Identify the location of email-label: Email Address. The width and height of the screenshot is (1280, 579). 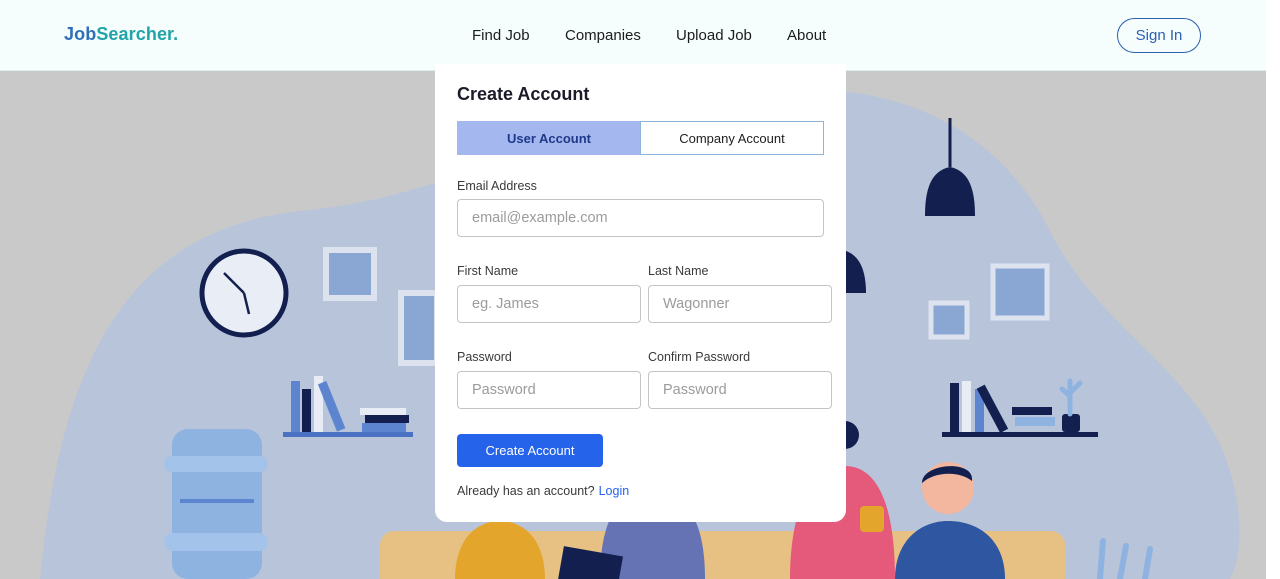
(497, 186).